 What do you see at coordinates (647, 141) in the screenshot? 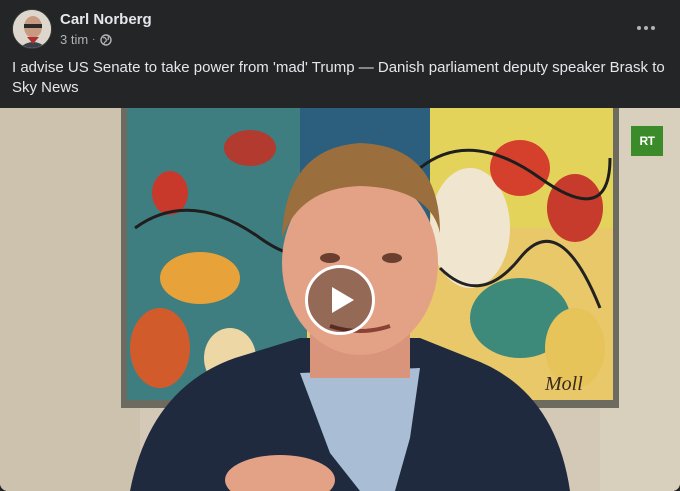
I see `channel-logo: RT` at bounding box center [647, 141].